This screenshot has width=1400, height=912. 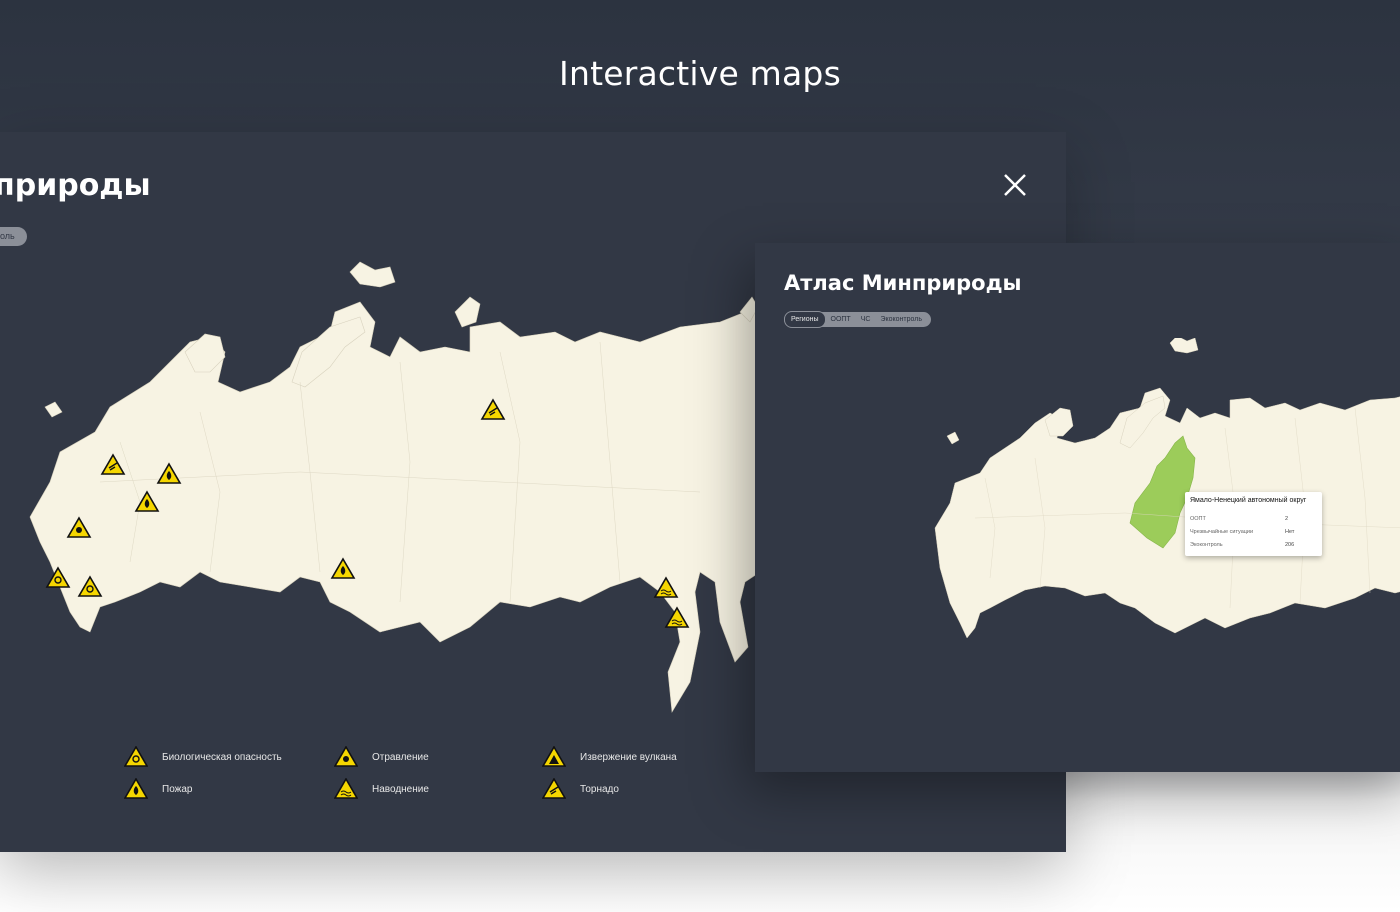 What do you see at coordinates (700, 73) in the screenshot?
I see `page-heading: Interactive maps` at bounding box center [700, 73].